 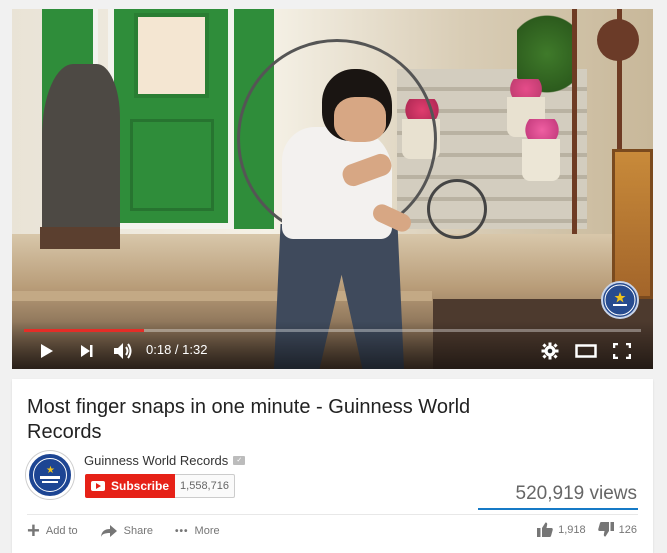 I want to click on progress-bar, so click(x=332, y=330).